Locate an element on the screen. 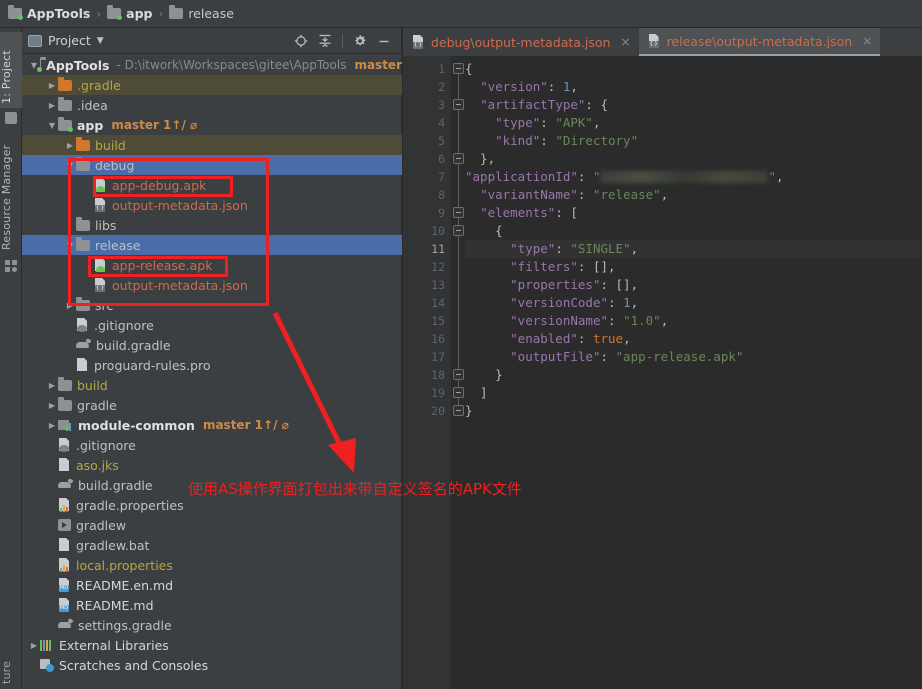 The height and width of the screenshot is (689, 922). tool-window-tab-project: 1: Project is located at coordinates (11, 70).